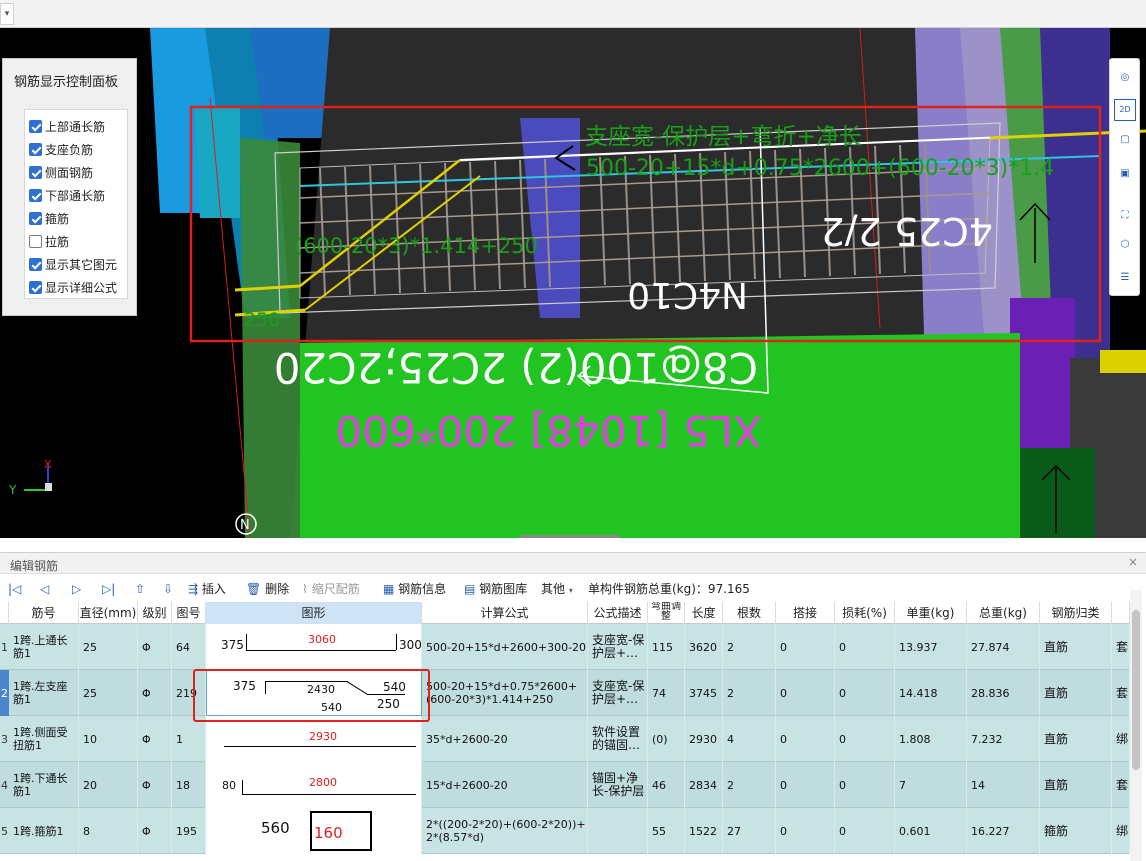  I want to click on shape-cell: 560 160, so click(314, 831).